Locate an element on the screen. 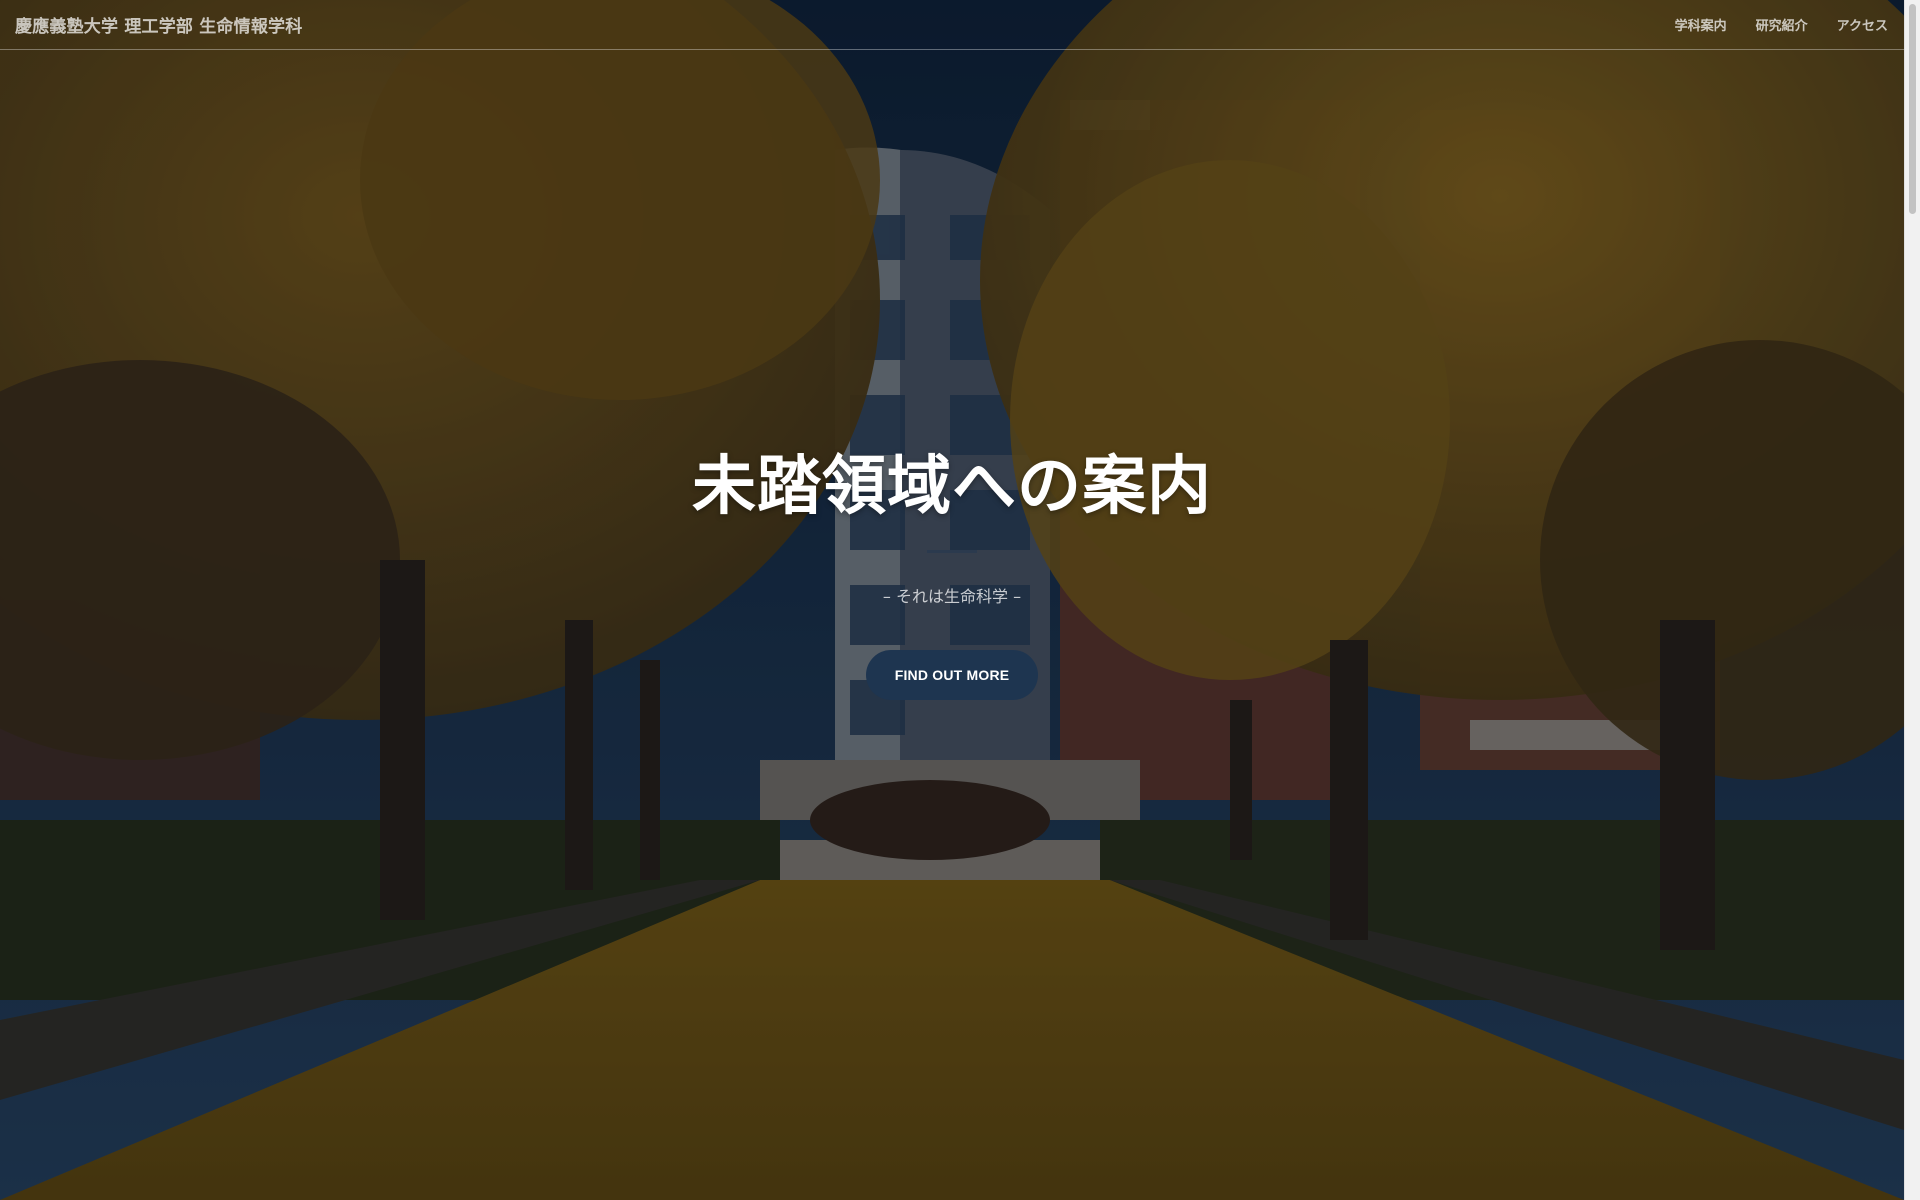 The height and width of the screenshot is (1200, 1920). hero-divider is located at coordinates (952, 551).